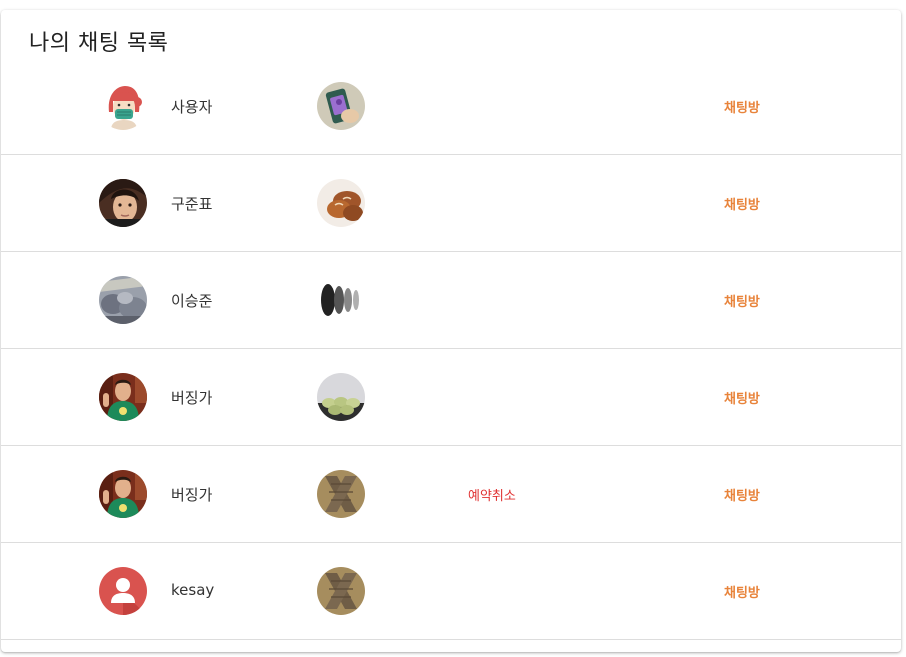 This screenshot has height=657, width=906. What do you see at coordinates (99, 43) in the screenshot?
I see `page-title: 나의 채팅 목록` at bounding box center [99, 43].